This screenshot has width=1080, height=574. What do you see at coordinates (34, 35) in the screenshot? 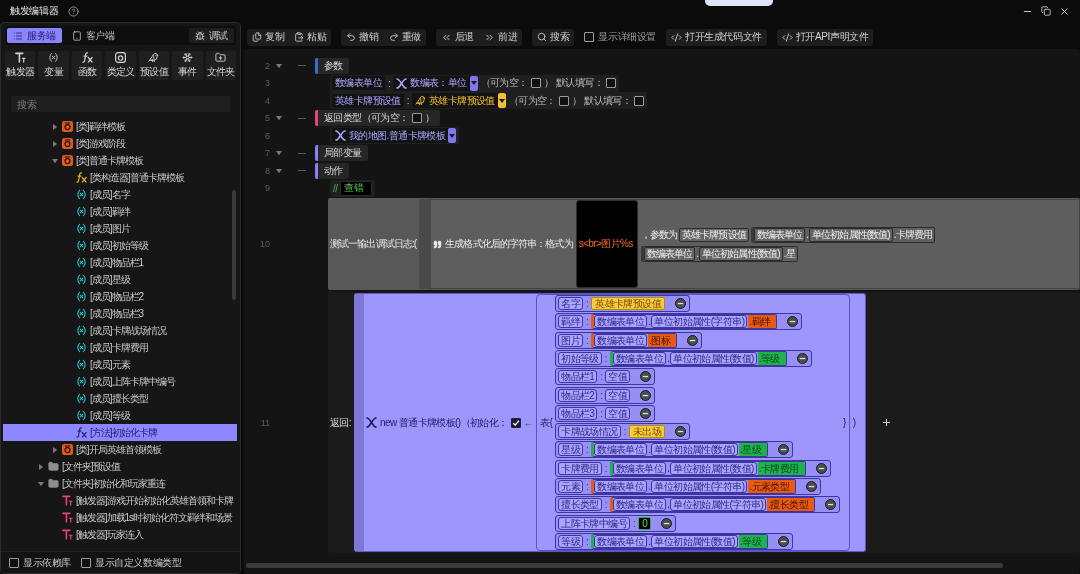
I see `tab: 服务端` at bounding box center [34, 35].